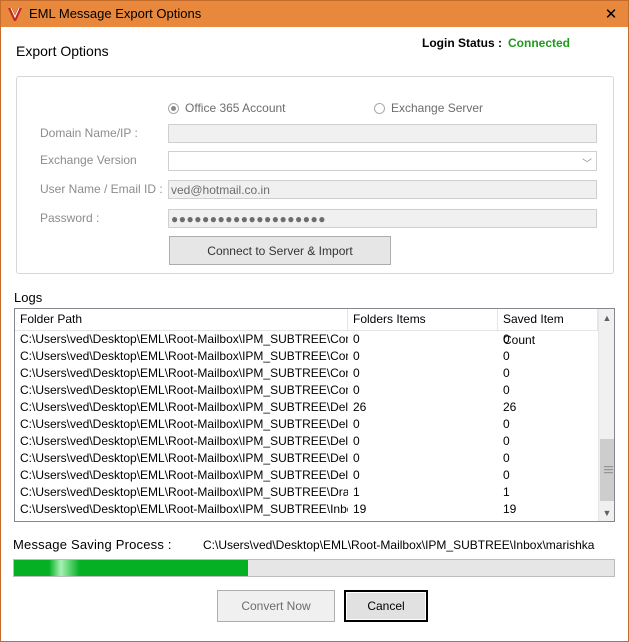  What do you see at coordinates (506, 492) in the screenshot?
I see `cell-saved-count: 1` at bounding box center [506, 492].